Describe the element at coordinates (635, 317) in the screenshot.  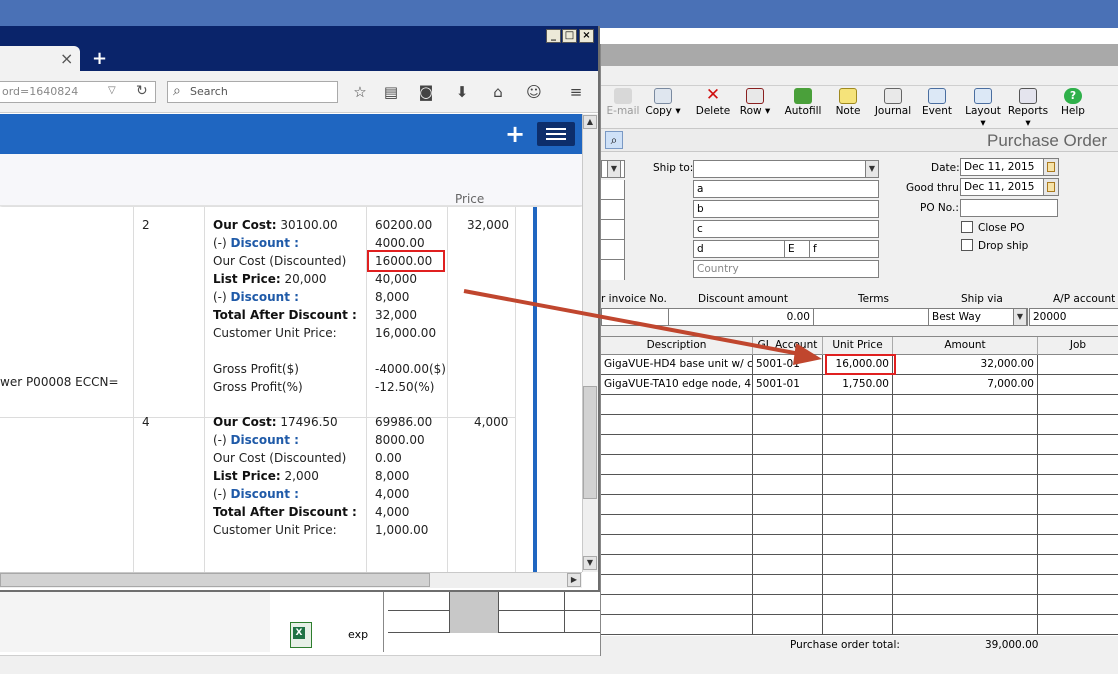
I see `vendor-invoice-field` at that location.